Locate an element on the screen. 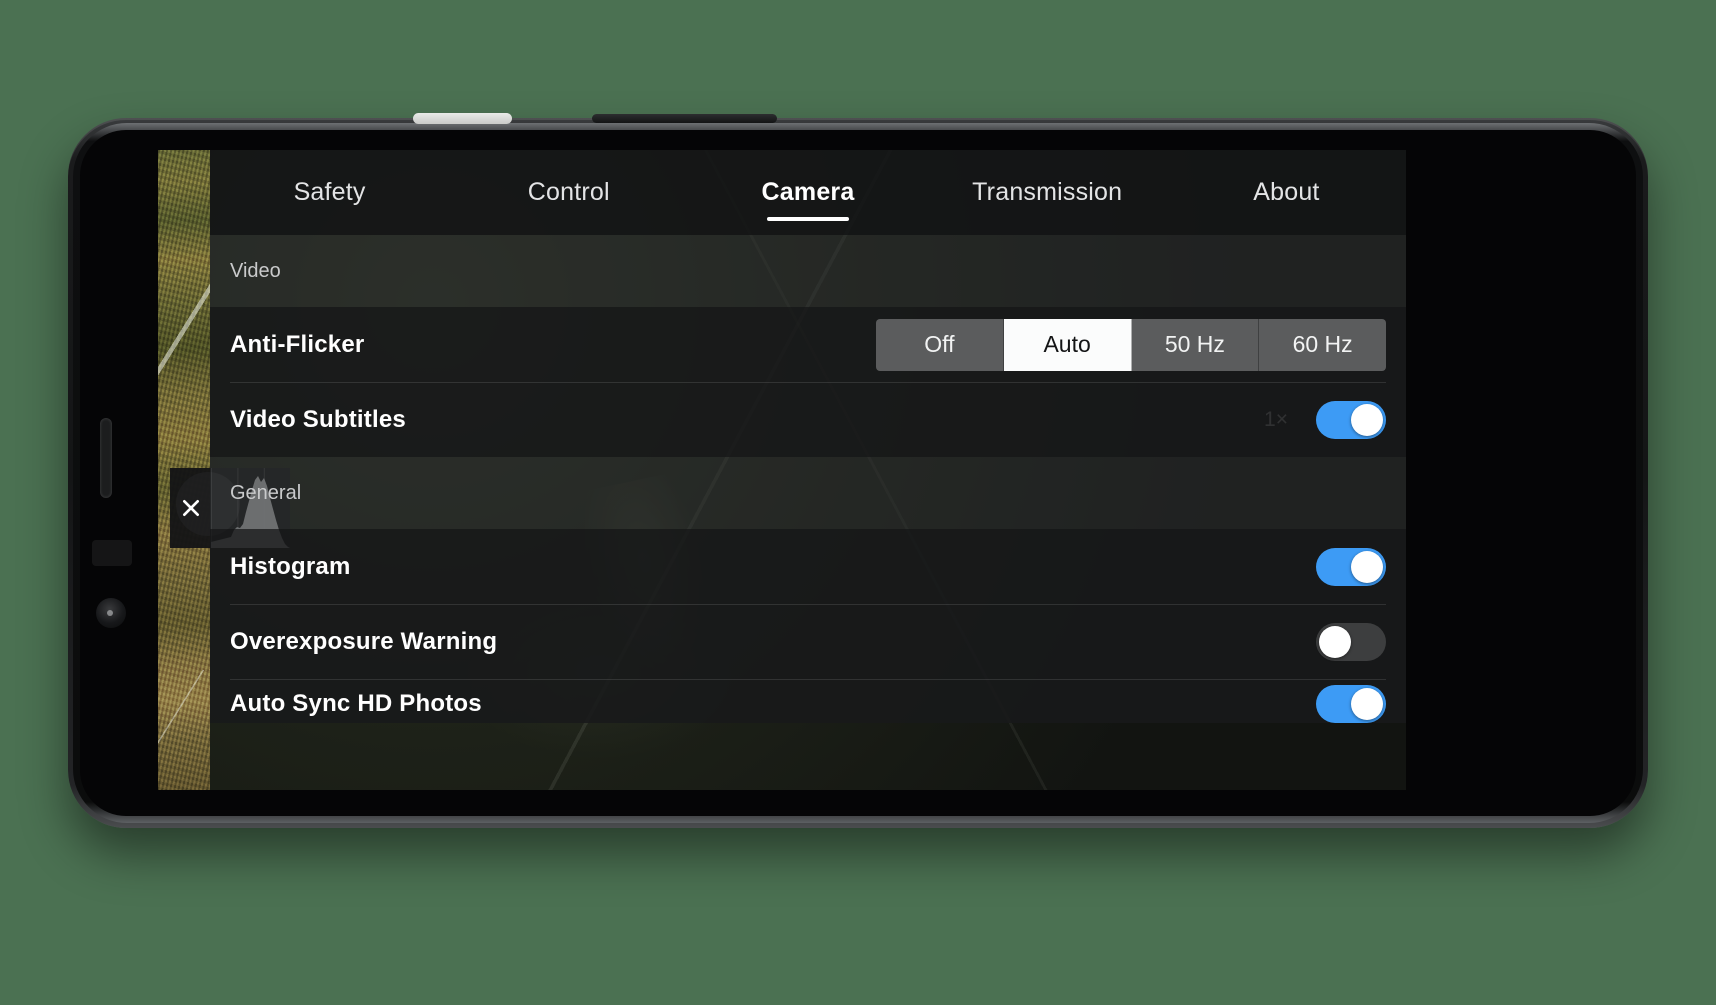 The height and width of the screenshot is (1005, 1716). section-header-general: General is located at coordinates (808, 493).